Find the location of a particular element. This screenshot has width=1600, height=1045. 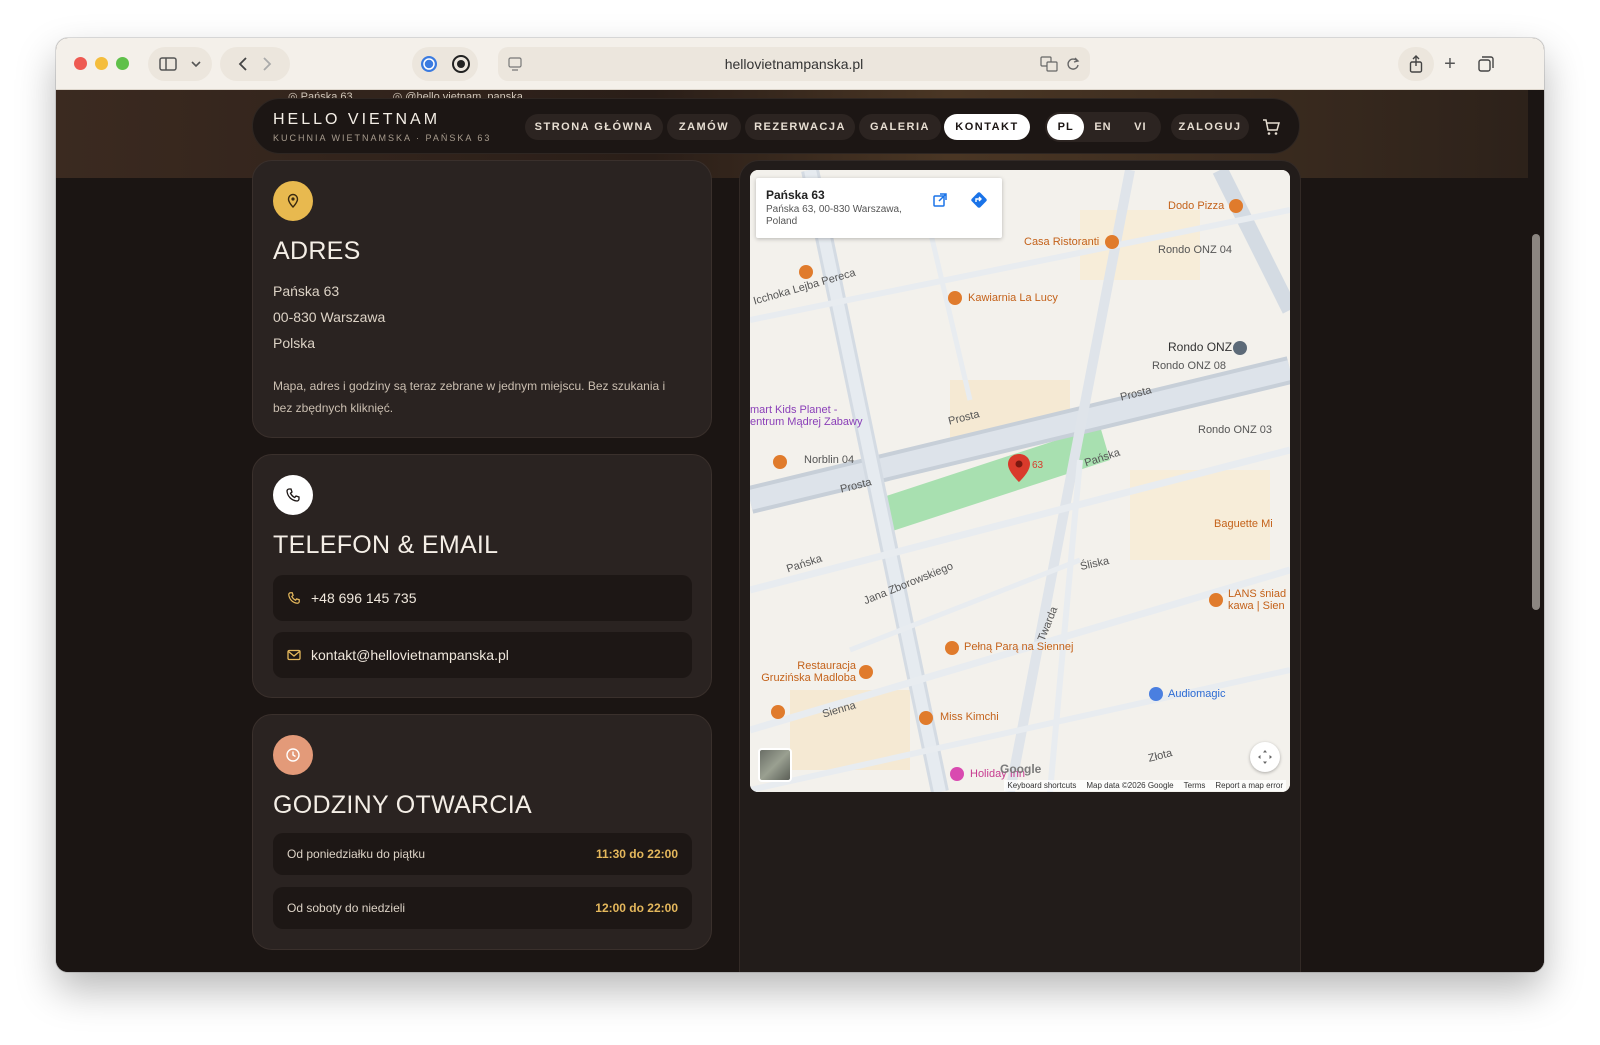

scrollbar-thumb is located at coordinates (1536, 422).